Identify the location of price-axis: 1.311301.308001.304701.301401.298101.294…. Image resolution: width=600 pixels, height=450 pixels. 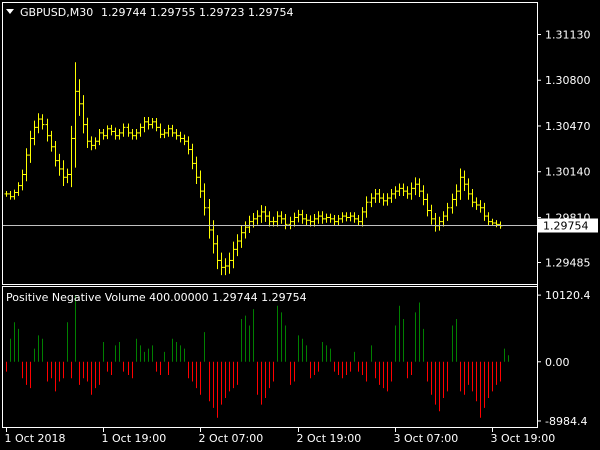
(564, 149).